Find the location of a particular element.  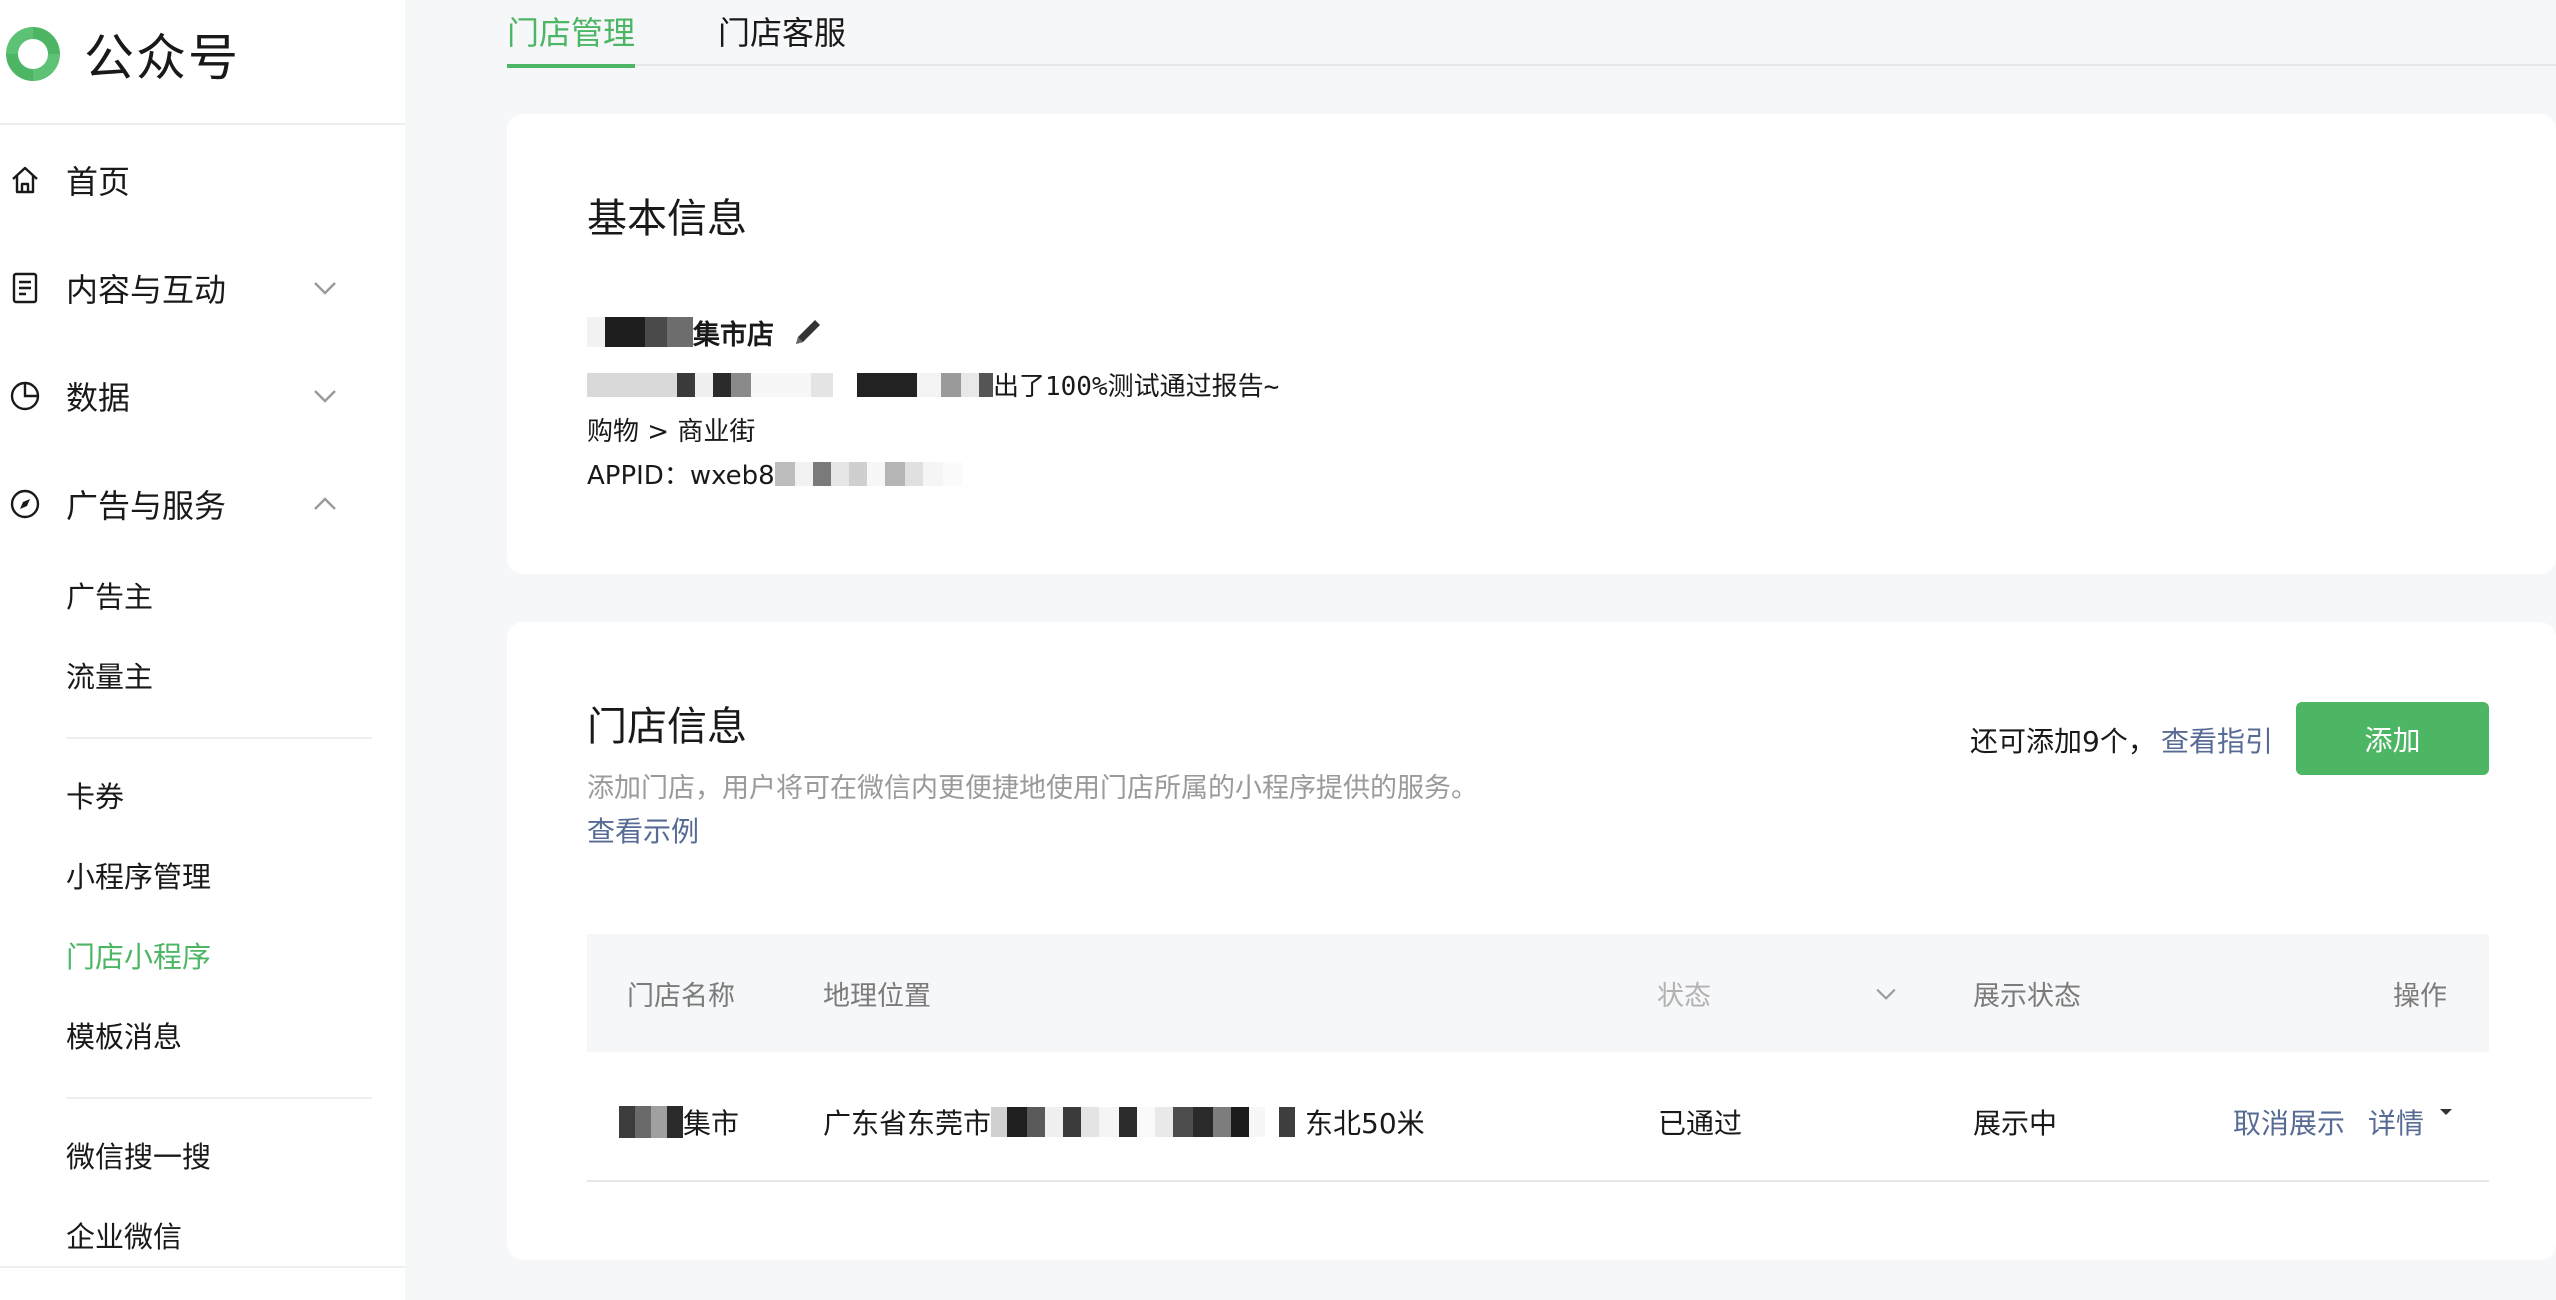

sidebar-item-data: 数据 is located at coordinates (202, 396).